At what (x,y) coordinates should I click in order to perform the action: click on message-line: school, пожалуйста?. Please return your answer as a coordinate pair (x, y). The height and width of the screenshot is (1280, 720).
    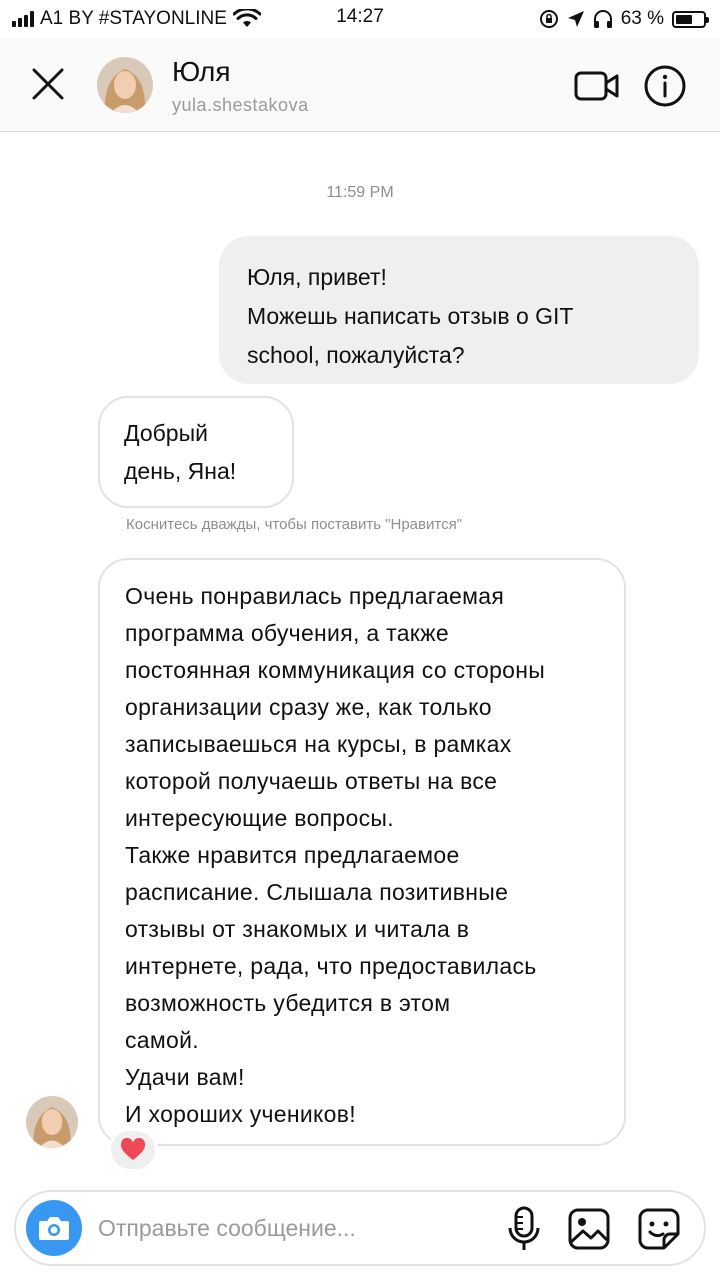
    Looking at the image, I should click on (356, 355).